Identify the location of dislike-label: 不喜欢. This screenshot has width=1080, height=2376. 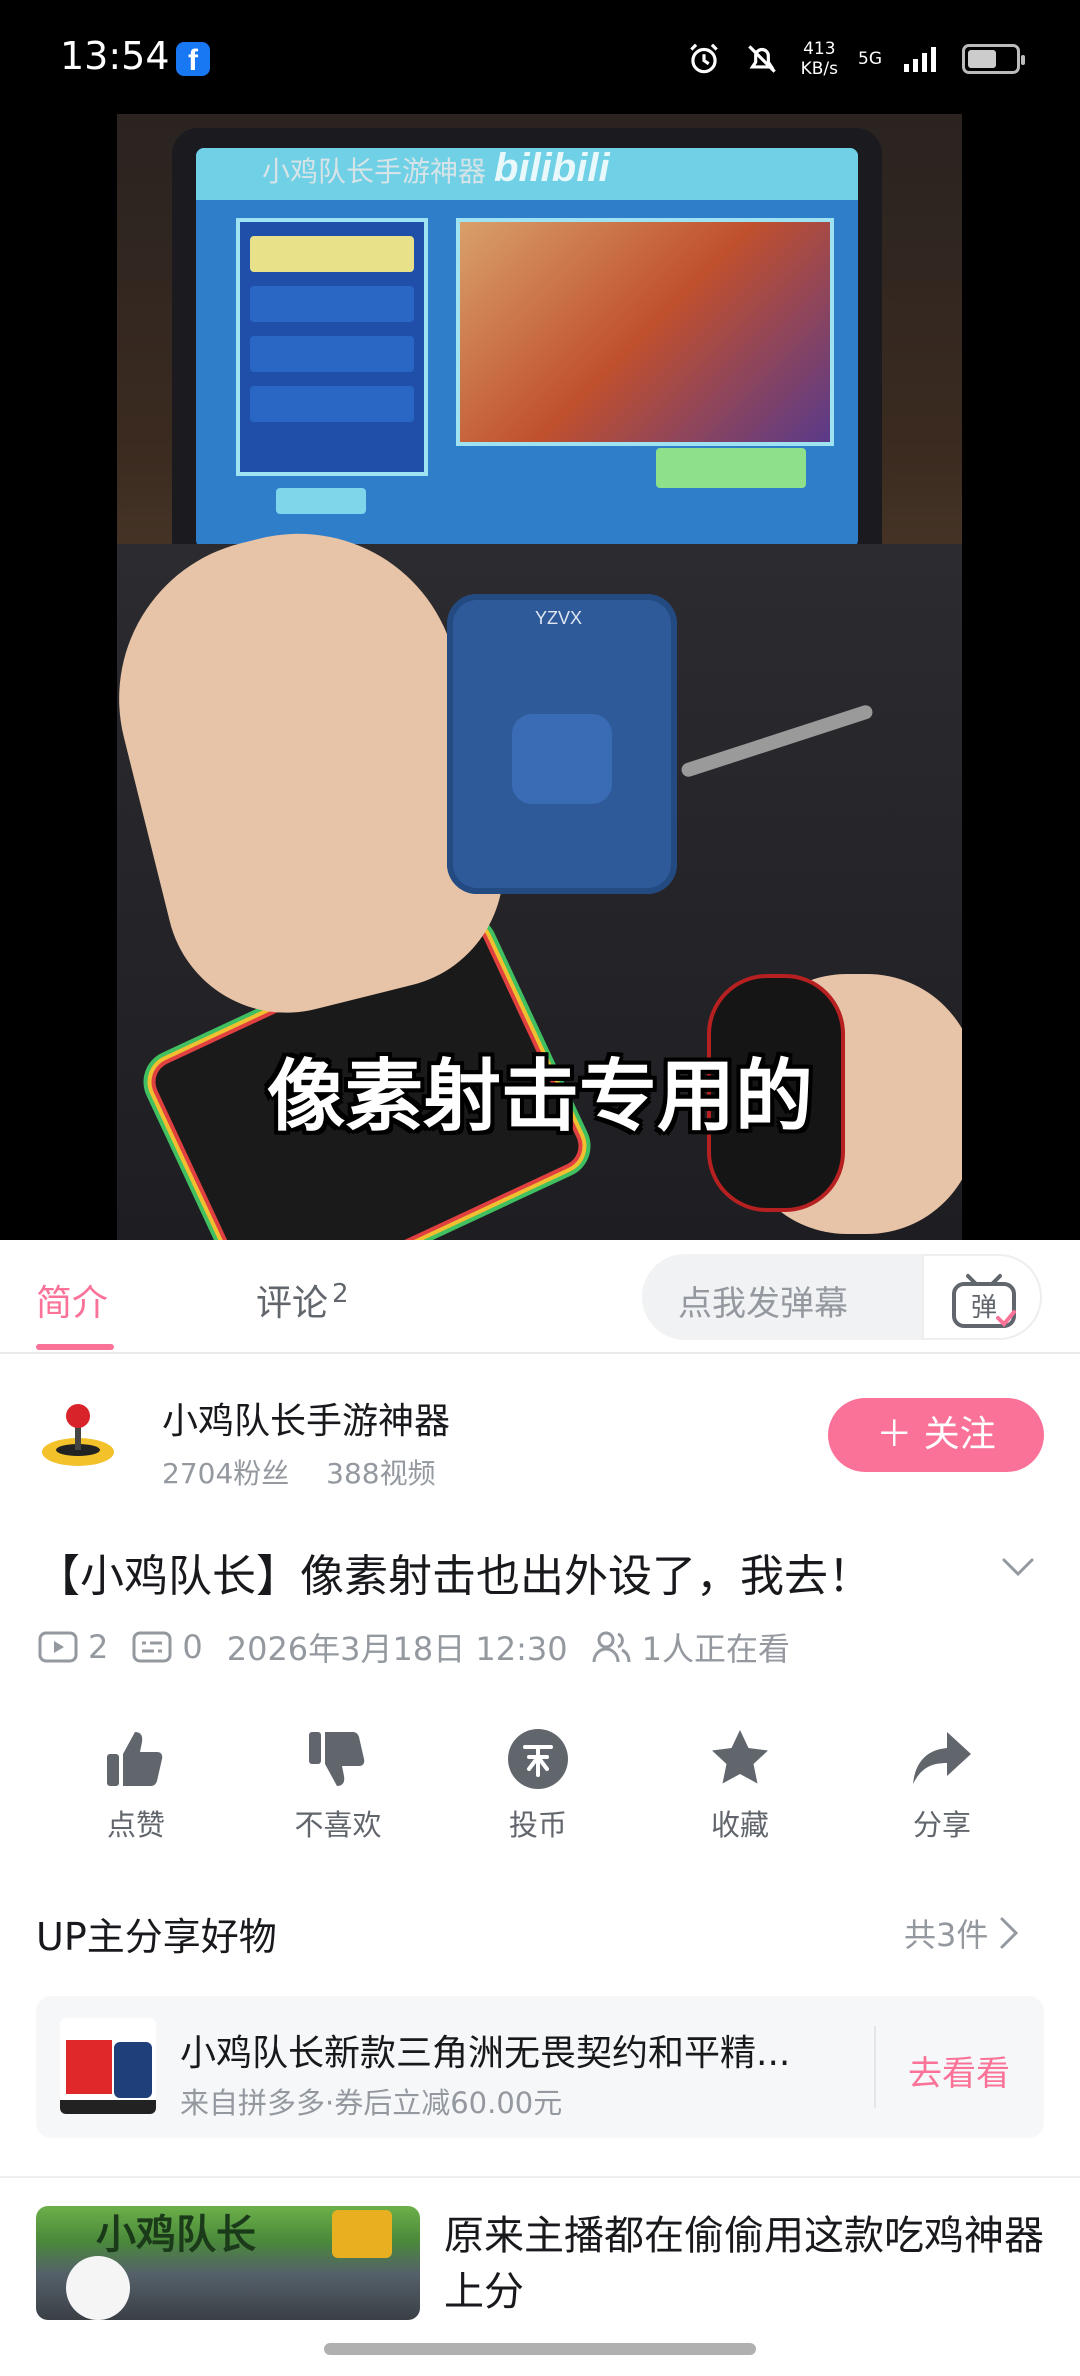
(338, 1825).